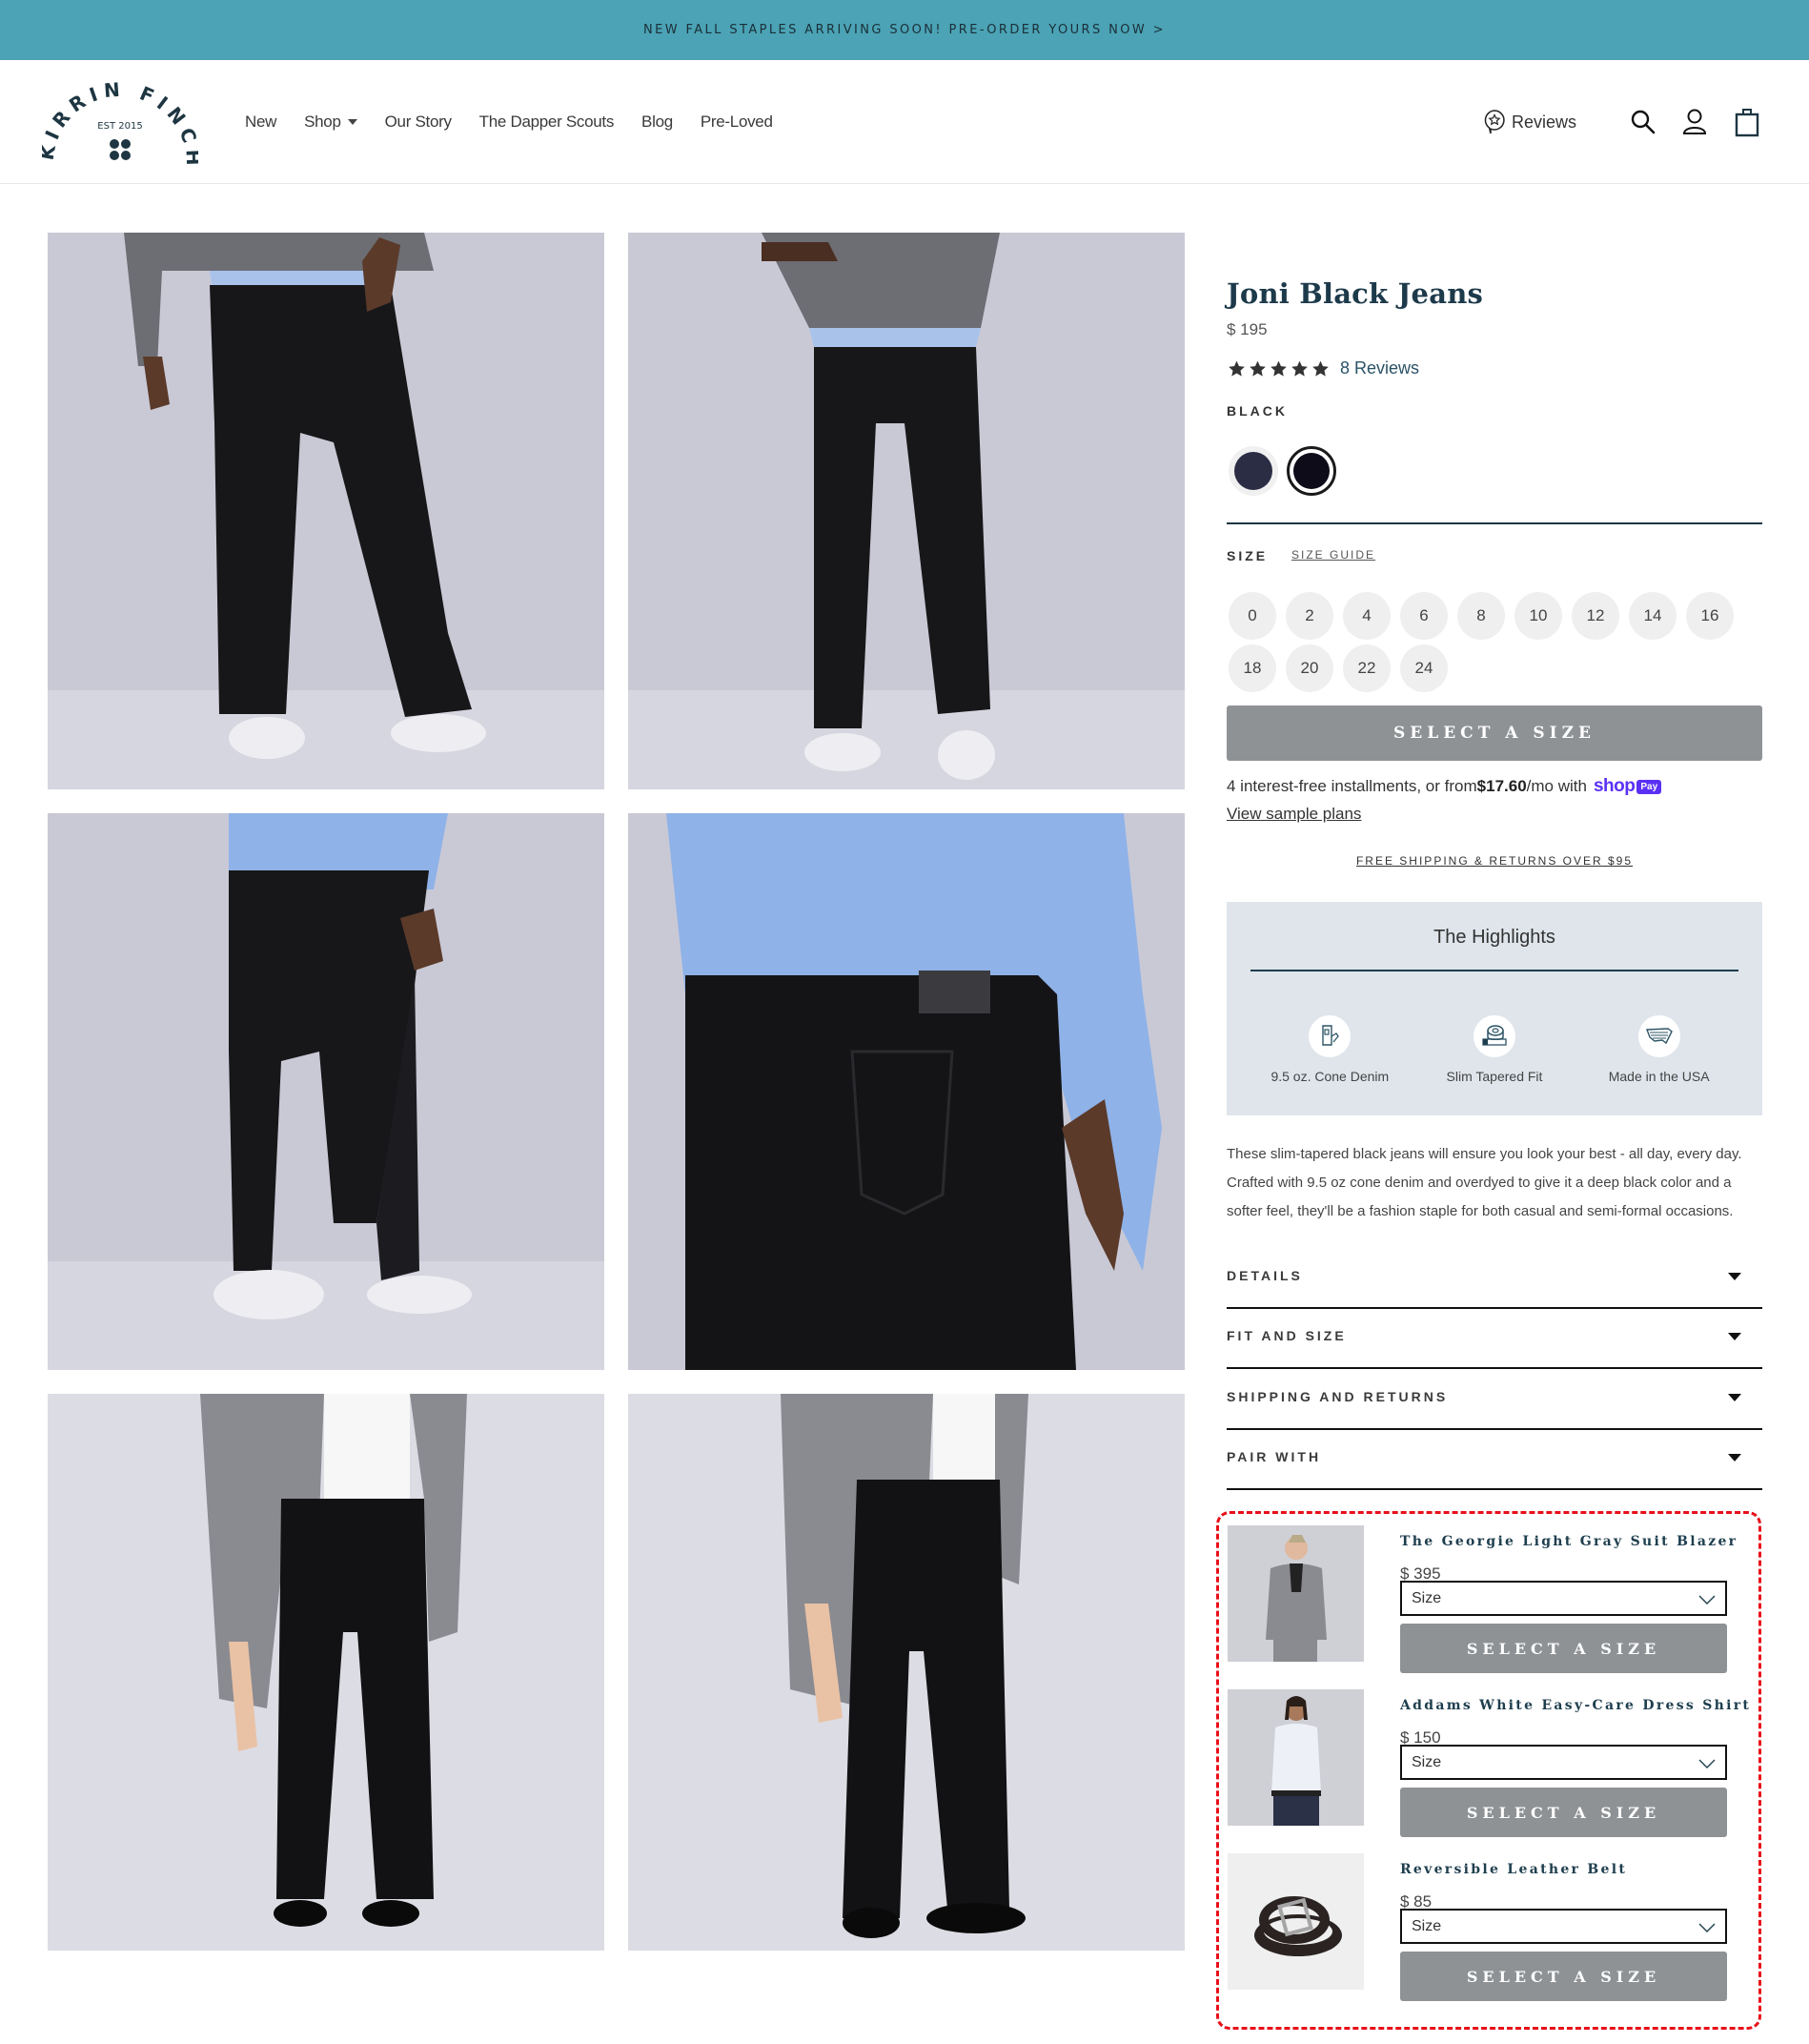  I want to click on account-icon, so click(1695, 121).